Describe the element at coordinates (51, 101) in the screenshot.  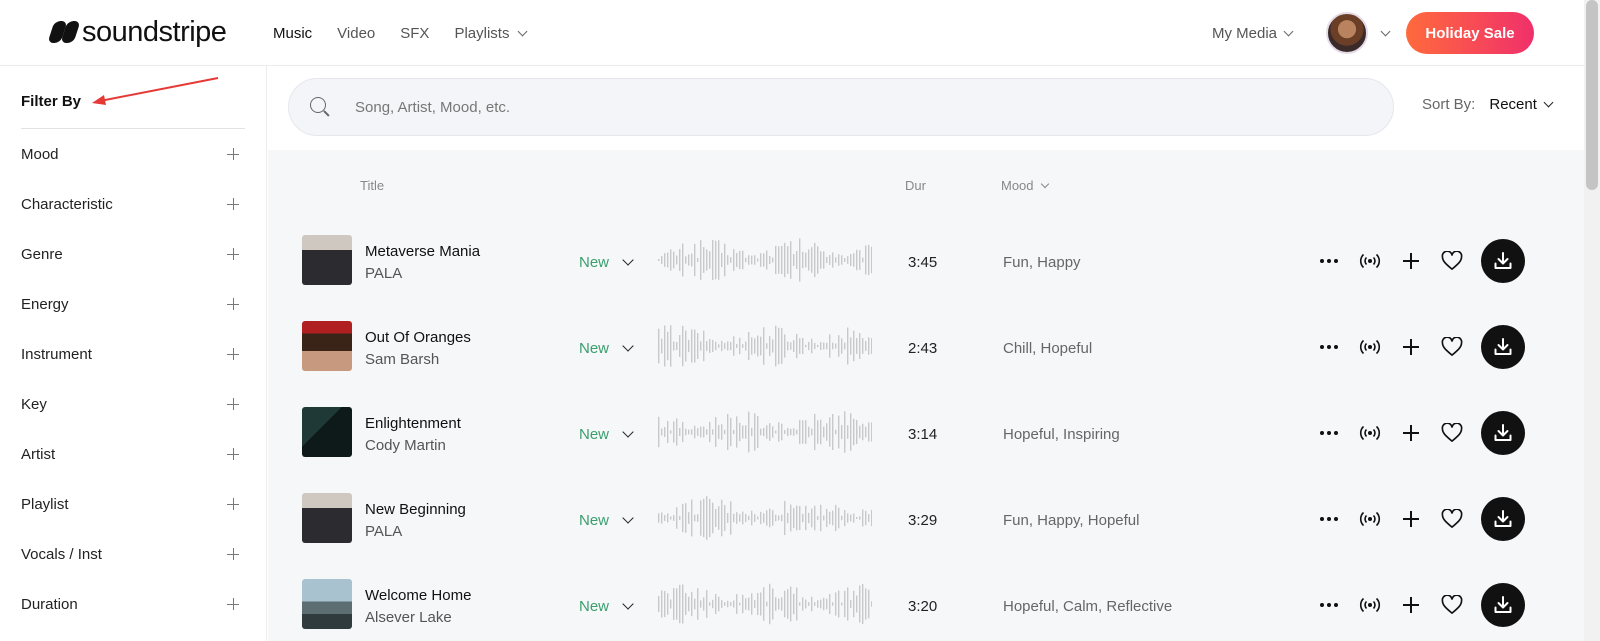
I see `filter-by-title: Filter By` at that location.